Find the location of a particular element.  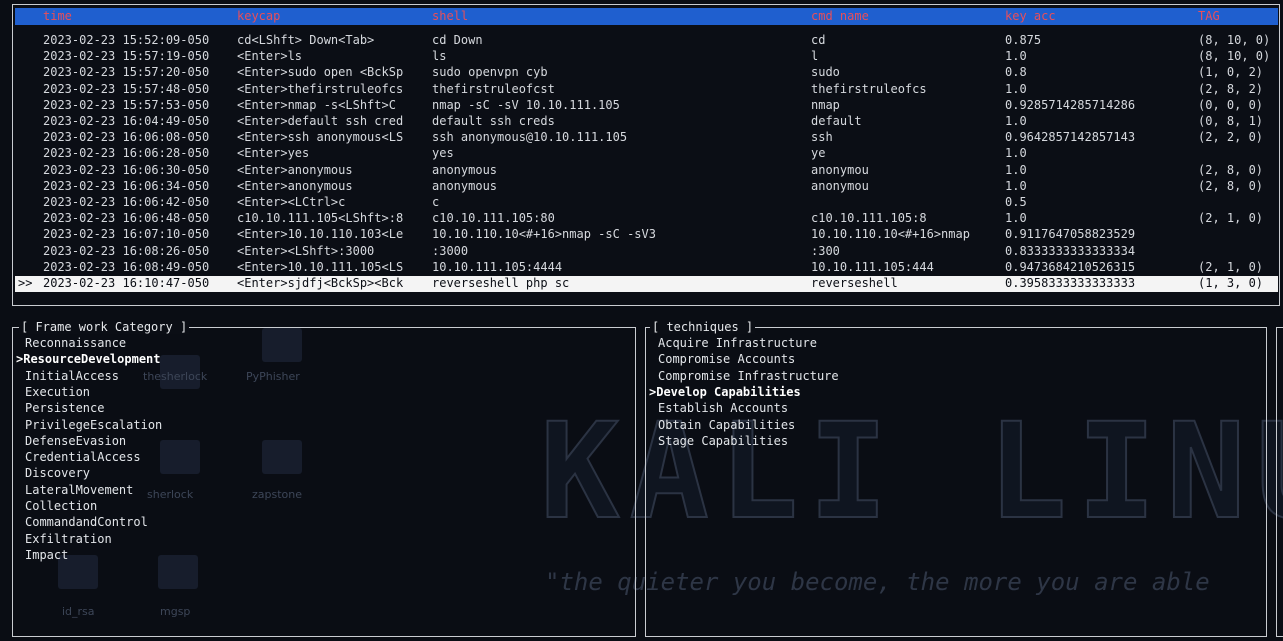

framework-category-item: Exfiltration is located at coordinates (68, 539).